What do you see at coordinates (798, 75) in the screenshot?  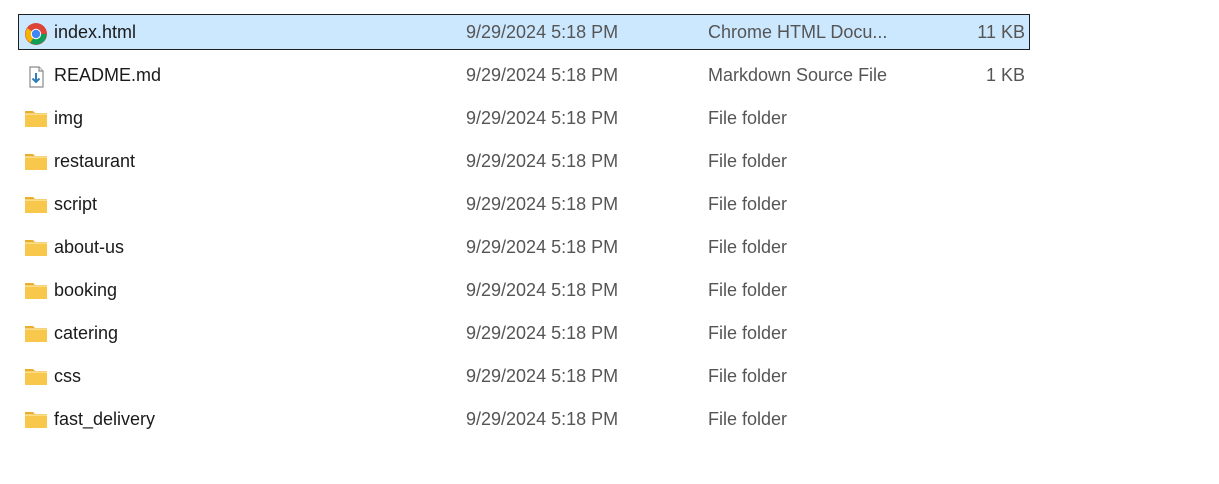 I see `file-type: Markdown Source File` at bounding box center [798, 75].